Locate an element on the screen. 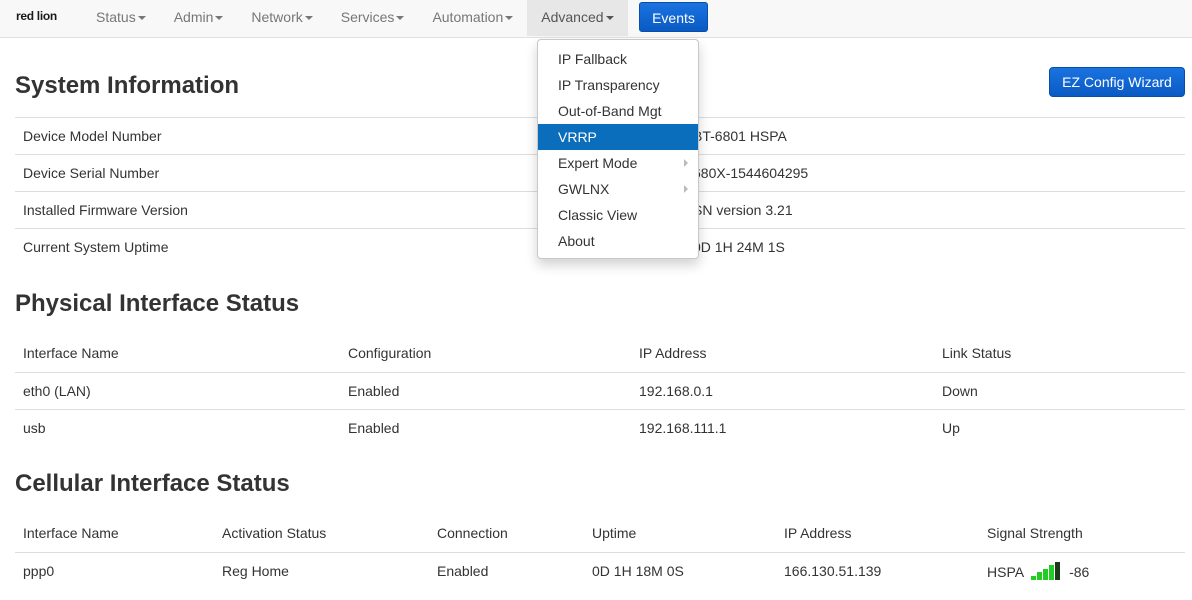 This screenshot has height=600, width=1192. column-header: Signal Strength is located at coordinates (1035, 533).